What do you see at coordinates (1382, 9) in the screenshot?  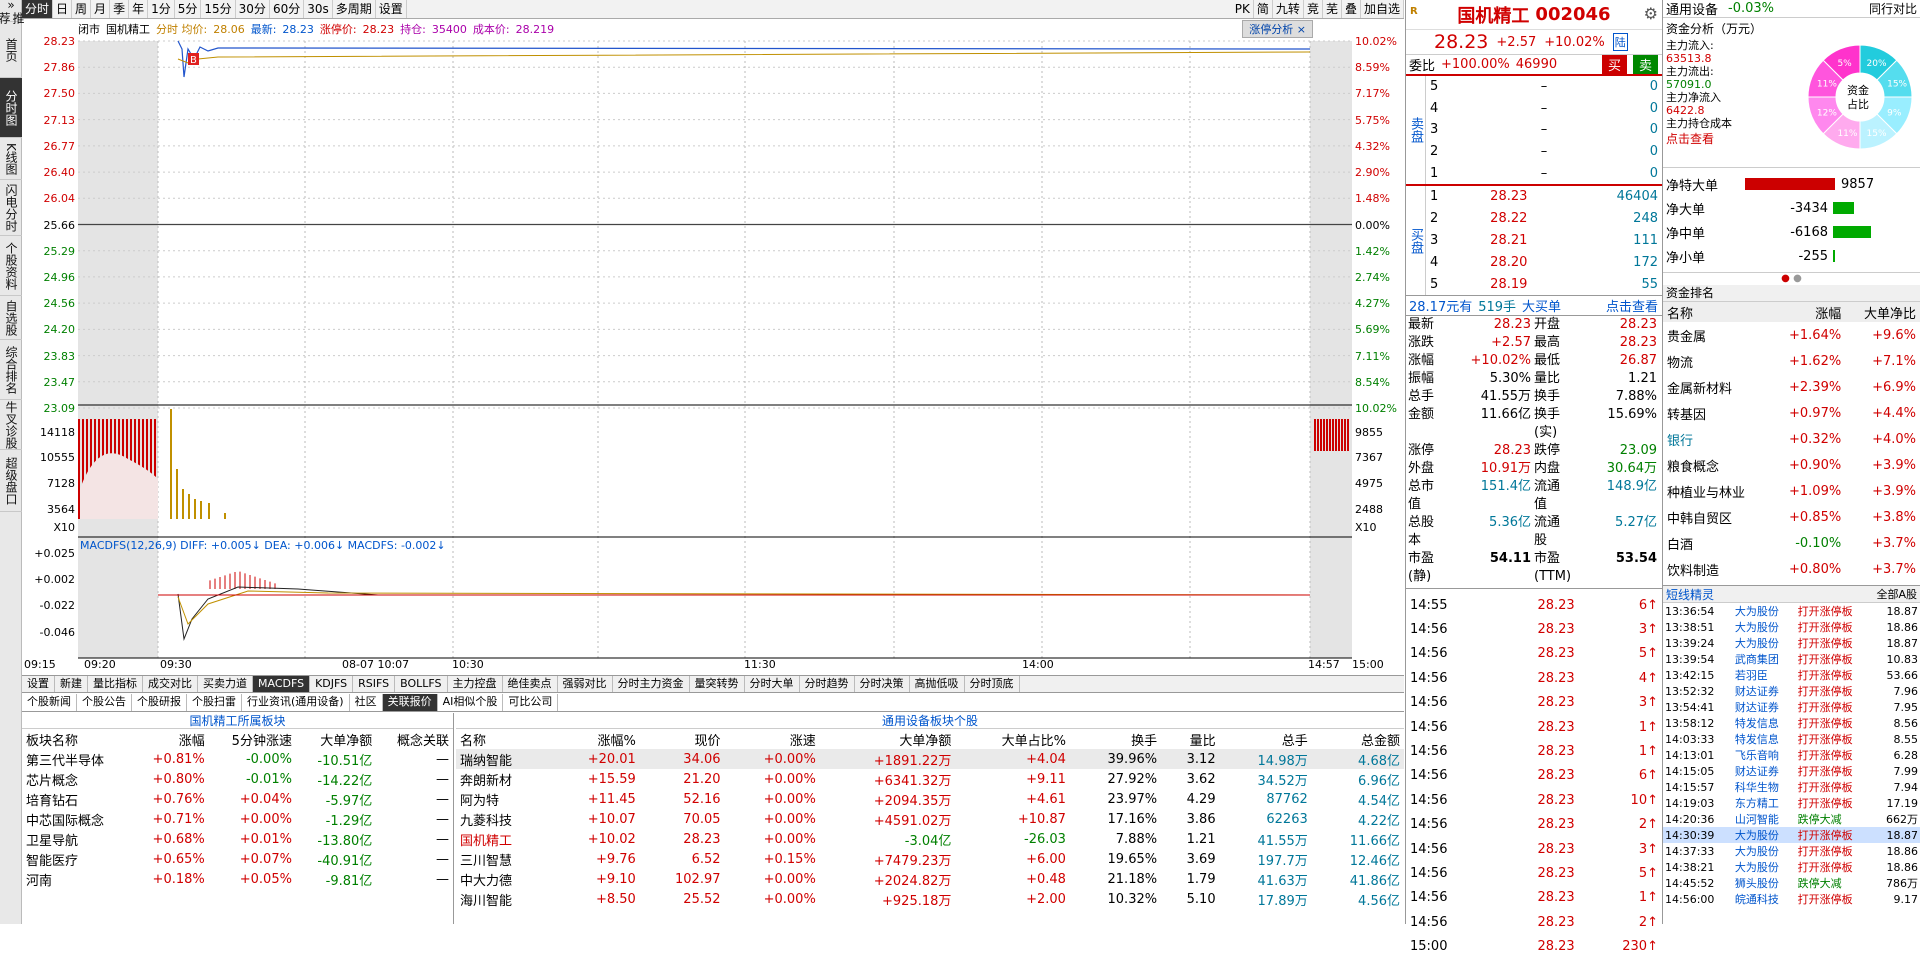 I see `toolbar-right-6: 加自选` at bounding box center [1382, 9].